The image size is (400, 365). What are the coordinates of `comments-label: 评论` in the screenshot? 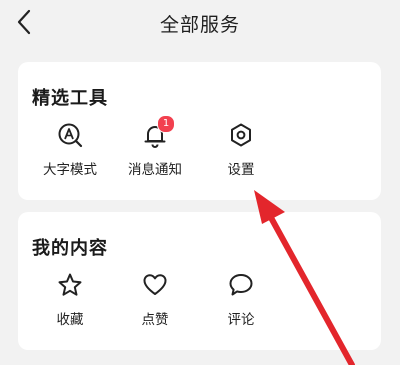 It's located at (241, 320).